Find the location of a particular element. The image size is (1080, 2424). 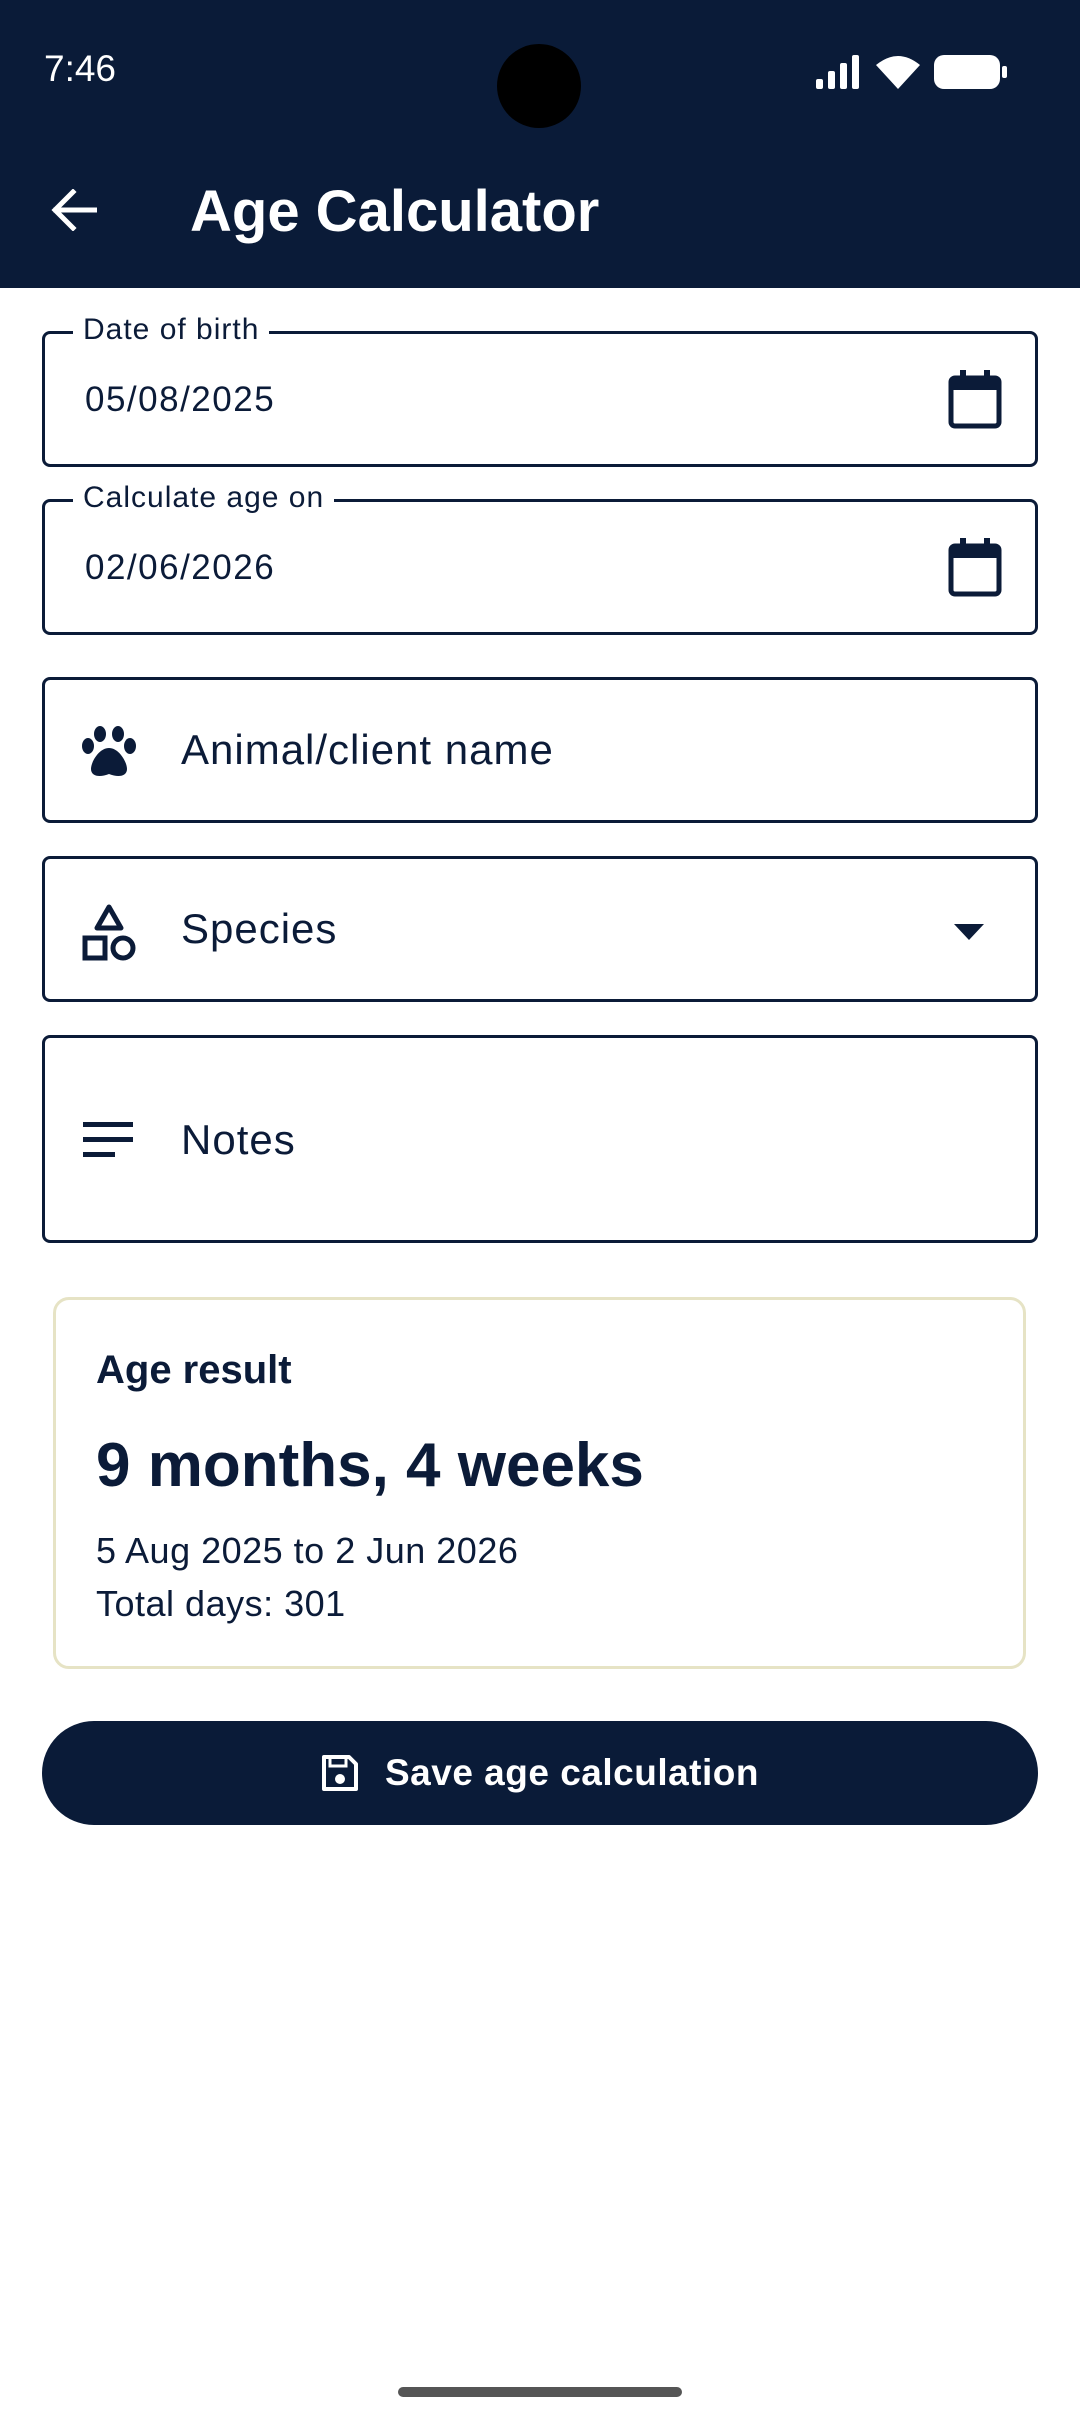

camera-cutout is located at coordinates (539, 86).